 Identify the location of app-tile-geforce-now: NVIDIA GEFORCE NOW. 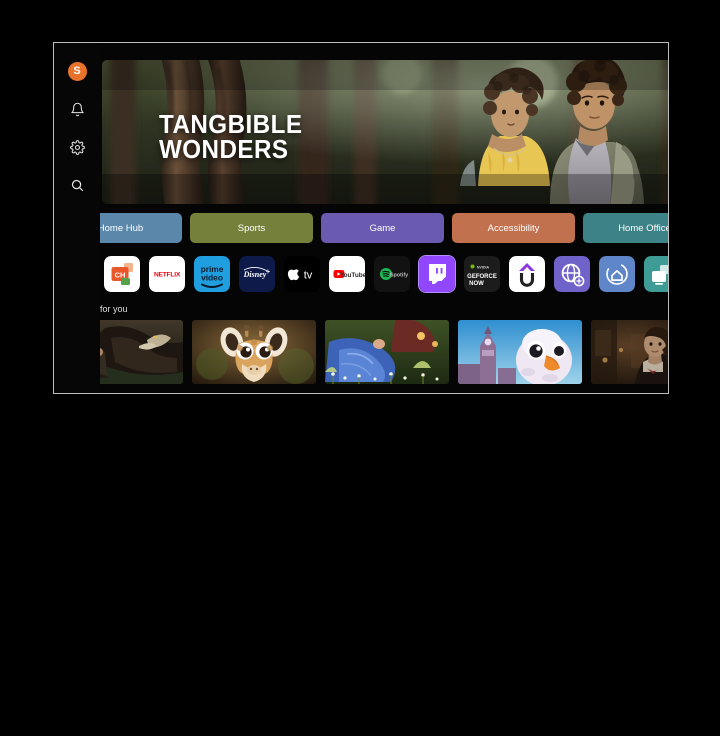
(482, 274).